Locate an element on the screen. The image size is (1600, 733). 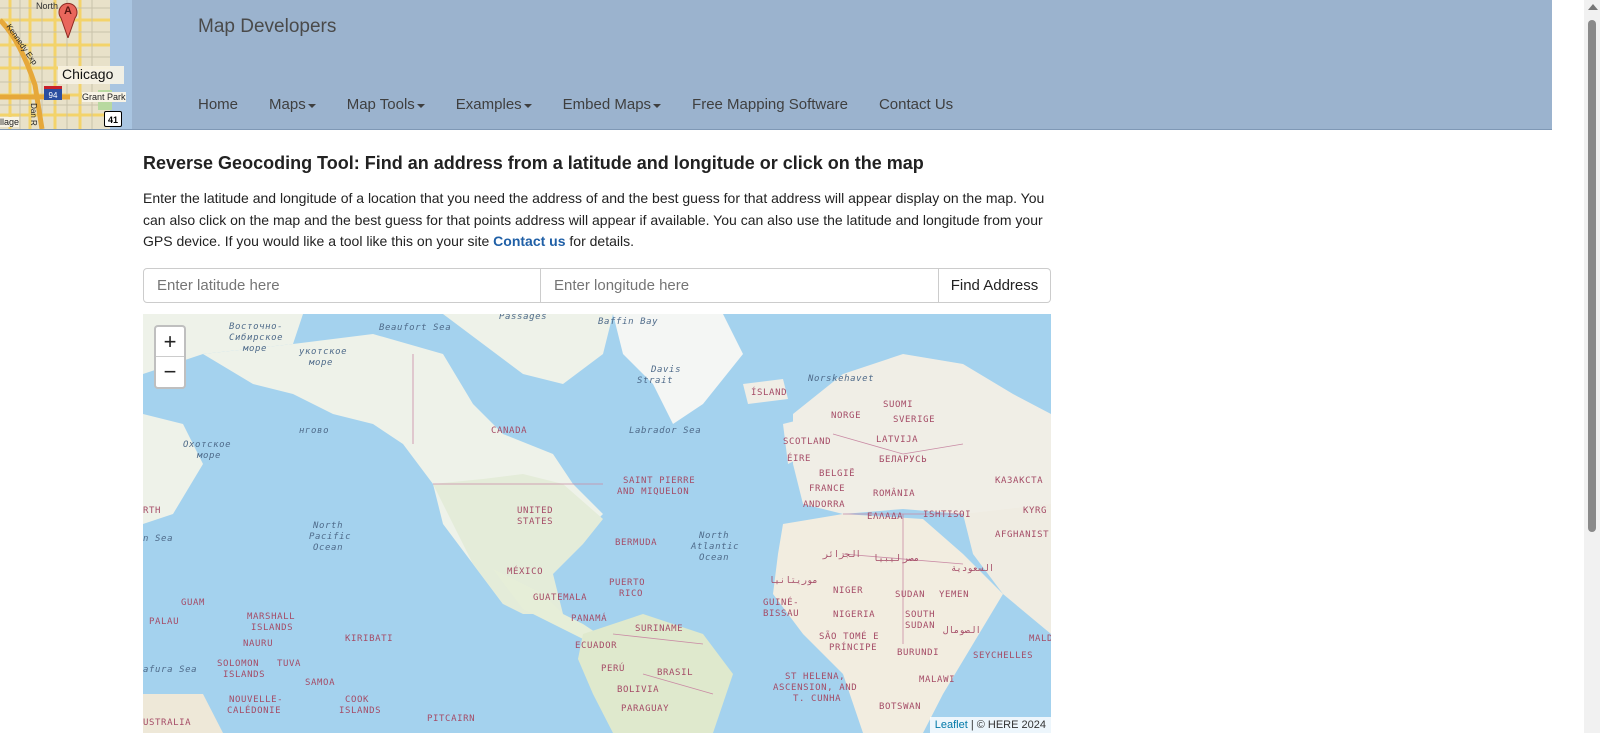
map-label: BRASIL is located at coordinates (675, 673).